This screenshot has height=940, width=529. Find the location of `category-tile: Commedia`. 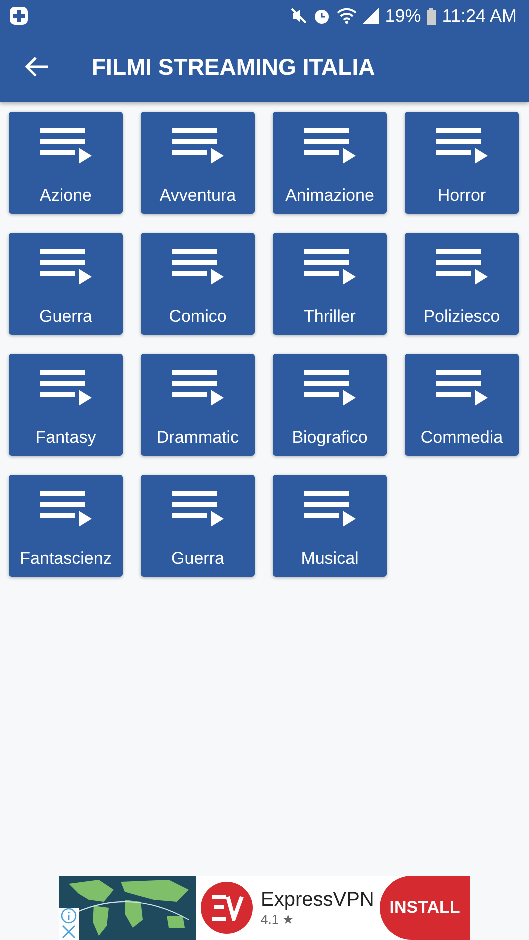

category-tile: Commedia is located at coordinates (462, 405).